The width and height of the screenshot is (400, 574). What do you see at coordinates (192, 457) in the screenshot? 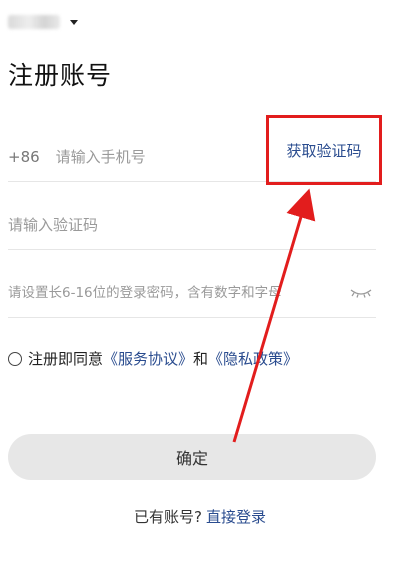
I see `confirm-button: 确定` at bounding box center [192, 457].